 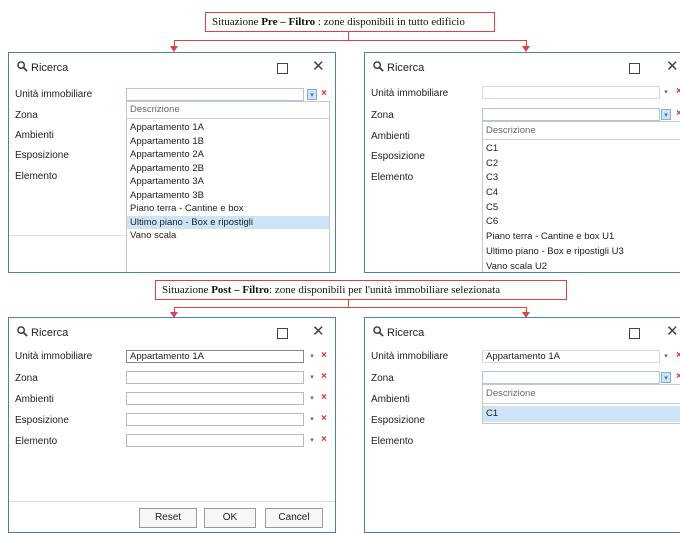 What do you see at coordinates (294, 518) in the screenshot?
I see `cancel-button: Cancel` at bounding box center [294, 518].